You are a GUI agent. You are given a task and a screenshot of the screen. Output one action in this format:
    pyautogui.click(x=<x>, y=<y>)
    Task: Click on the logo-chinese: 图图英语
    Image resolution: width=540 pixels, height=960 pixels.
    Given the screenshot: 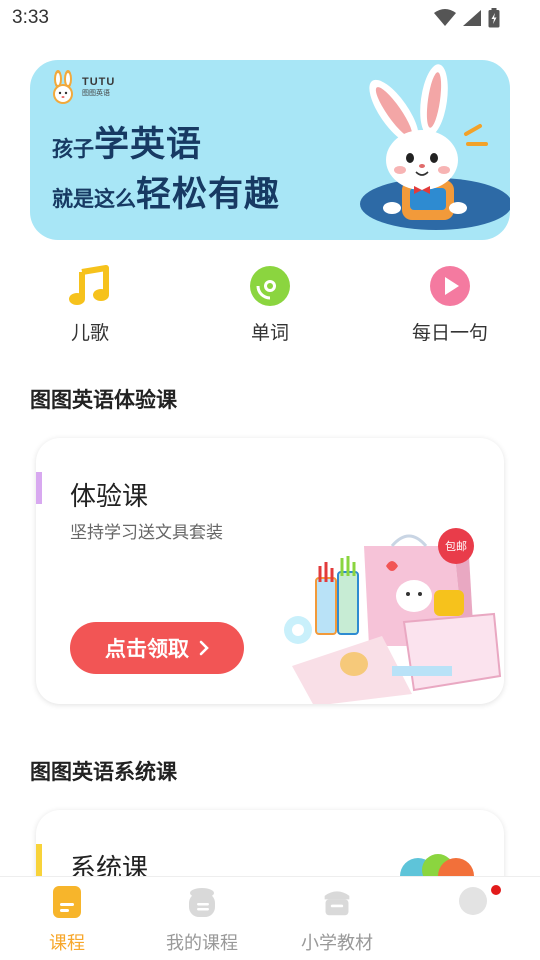 What is the action you would take?
    pyautogui.click(x=96, y=93)
    